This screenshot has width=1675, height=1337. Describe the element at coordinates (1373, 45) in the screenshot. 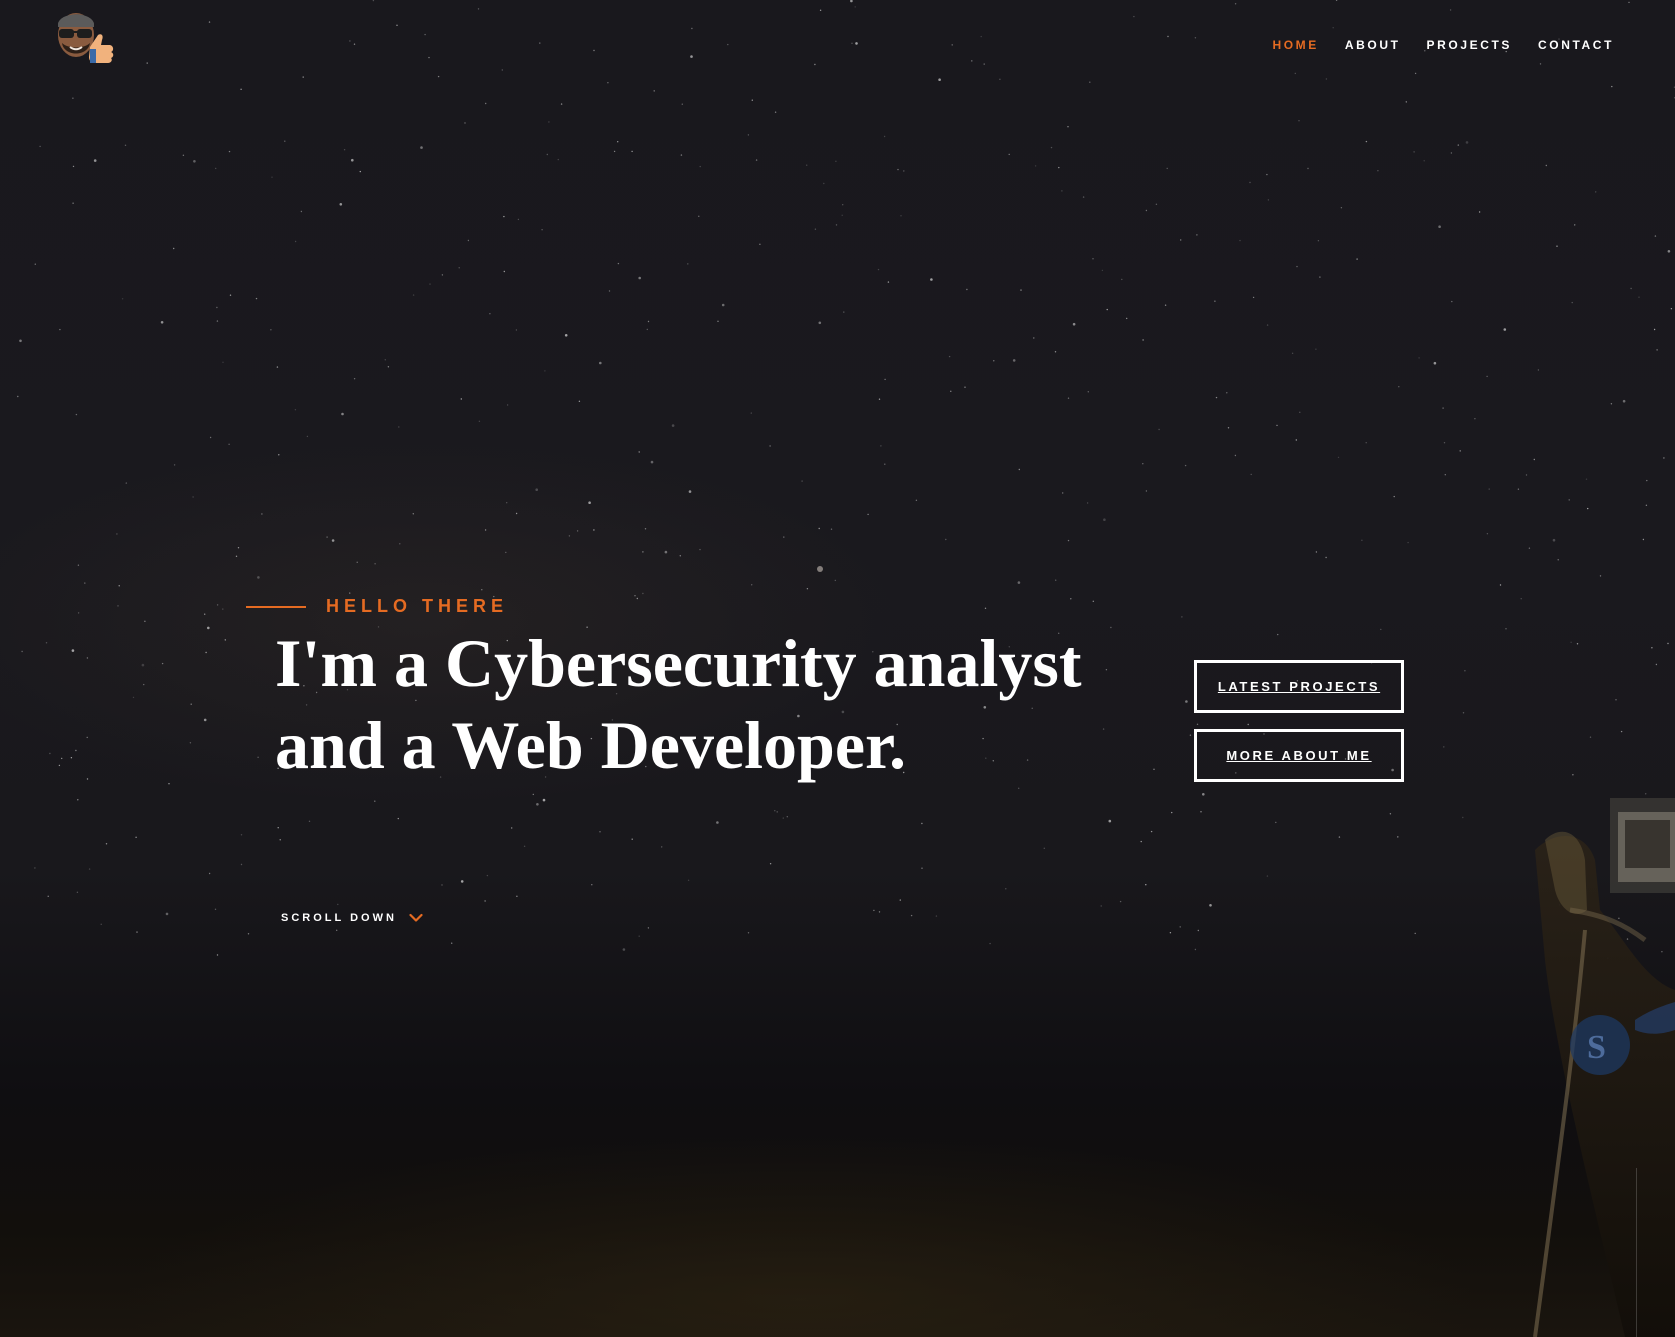

I see `nav-link-about: ABOUT` at that location.